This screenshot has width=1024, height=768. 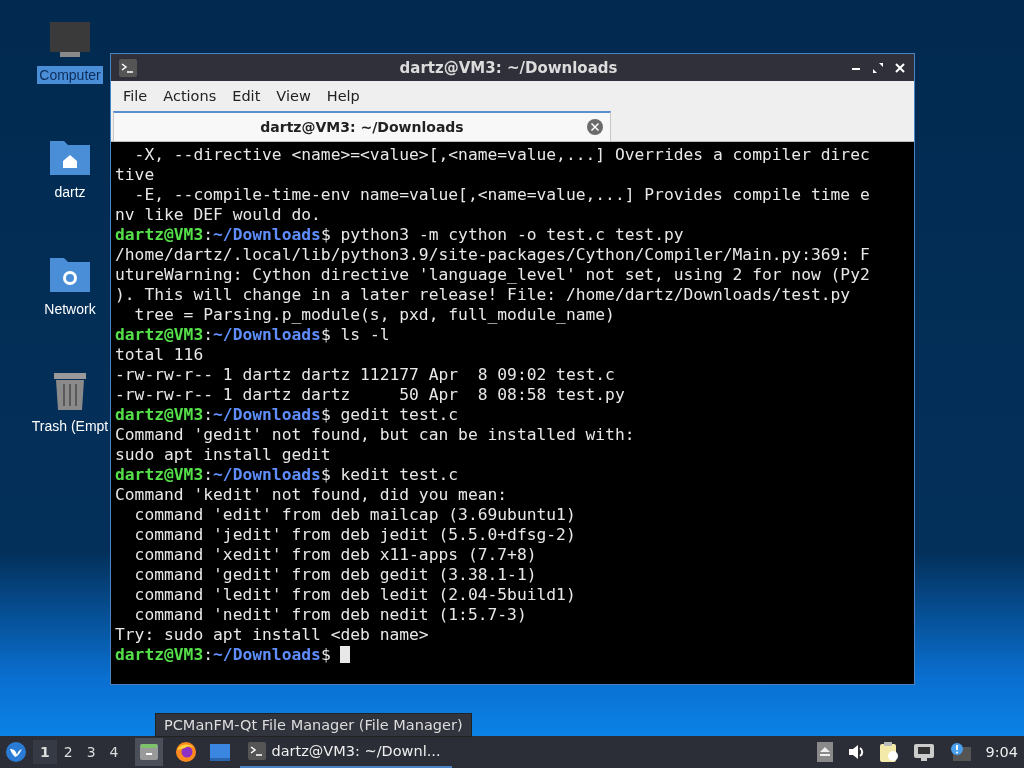 I want to click on desktop-icon-label: dartz, so click(x=70, y=192).